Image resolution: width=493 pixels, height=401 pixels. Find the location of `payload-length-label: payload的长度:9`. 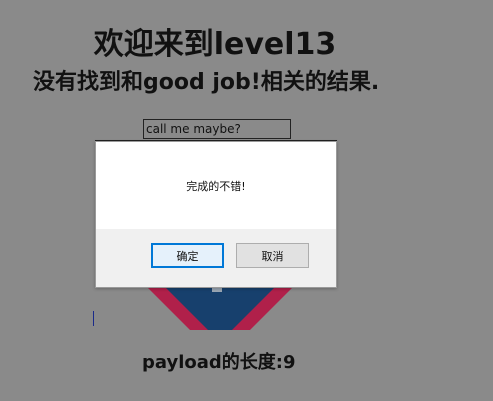

payload-length-label: payload的长度:9 is located at coordinates (219, 362).